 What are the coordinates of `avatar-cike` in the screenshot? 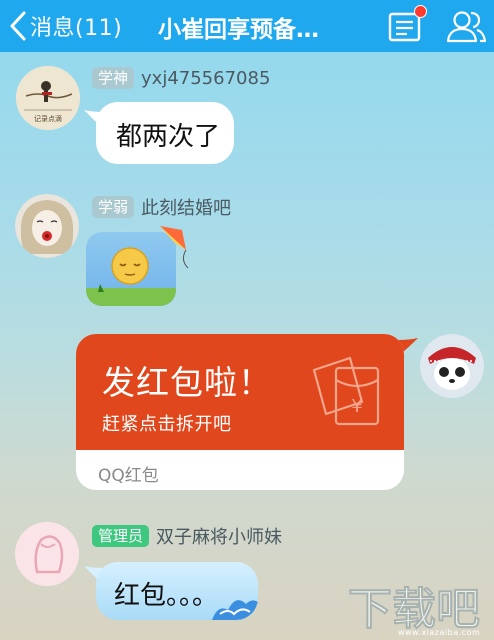 It's located at (47, 226).